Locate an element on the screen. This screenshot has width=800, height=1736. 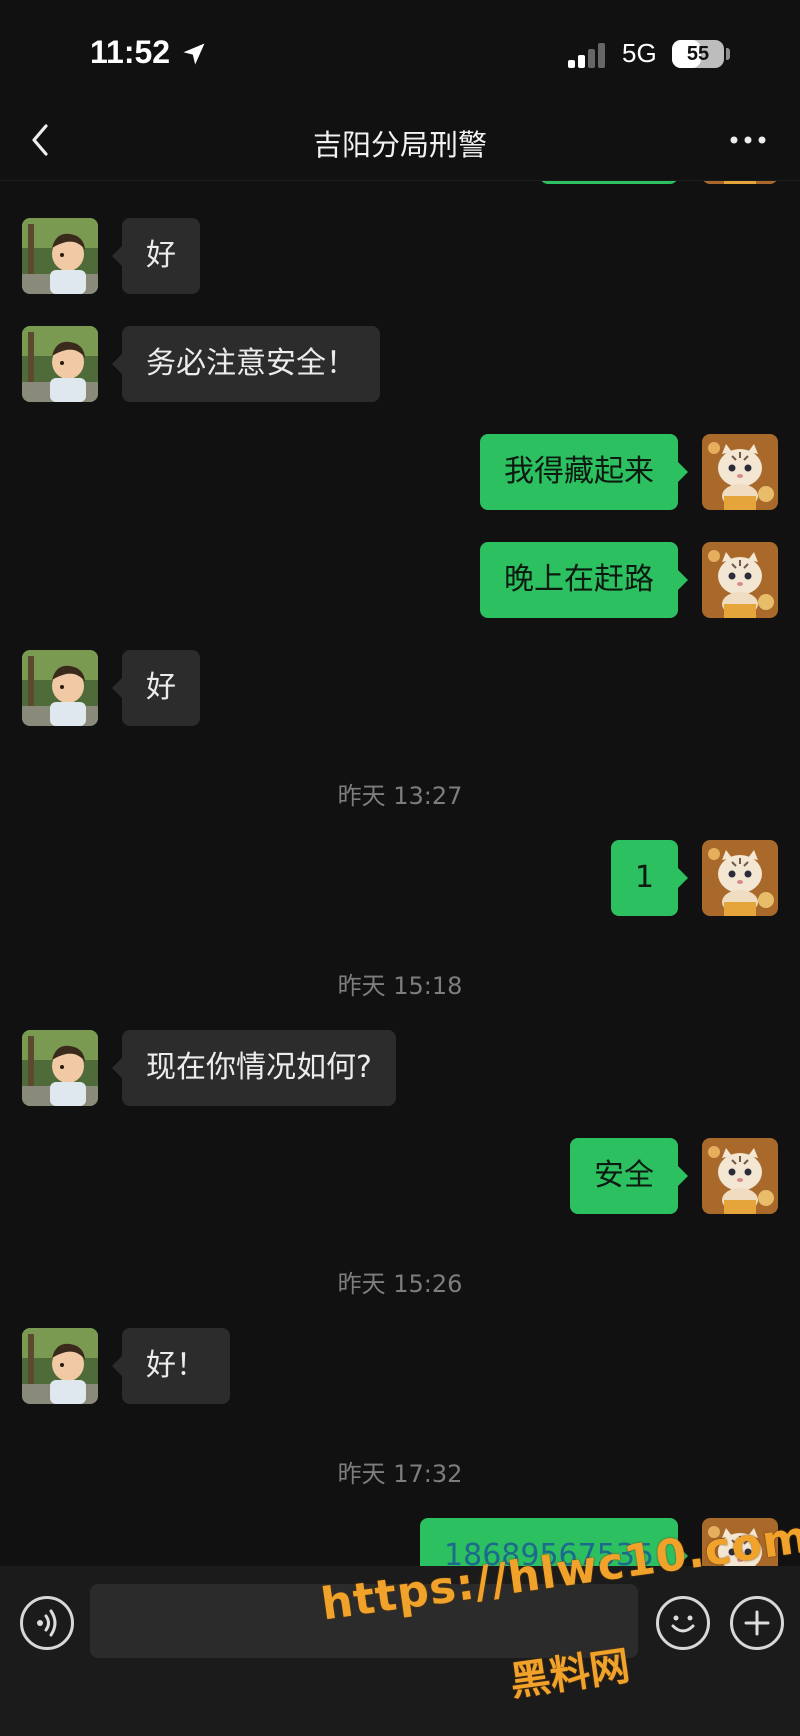
voice-button is located at coordinates (47, 1623).